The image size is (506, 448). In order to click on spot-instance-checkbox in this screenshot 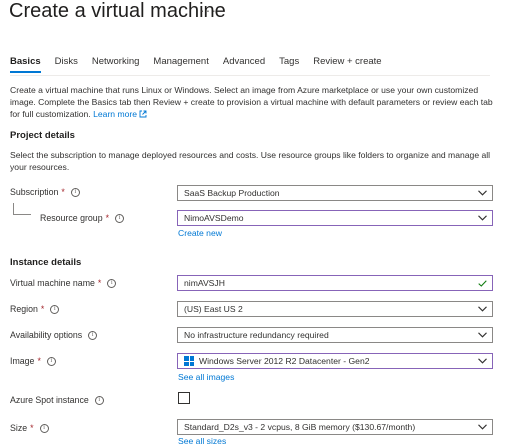, I will do `click(184, 398)`.